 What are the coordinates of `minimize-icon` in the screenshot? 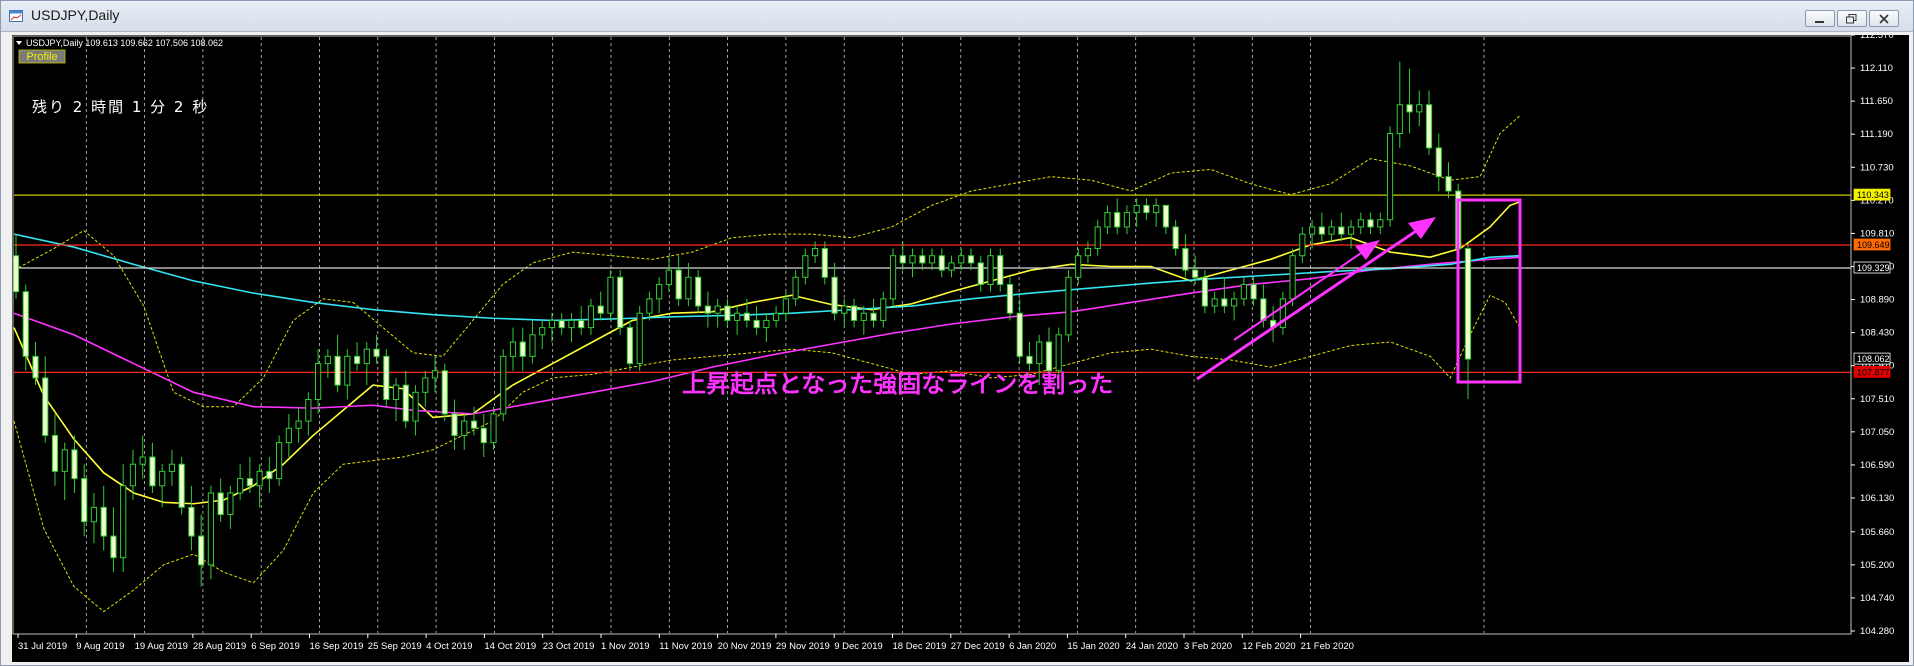 It's located at (1819, 22).